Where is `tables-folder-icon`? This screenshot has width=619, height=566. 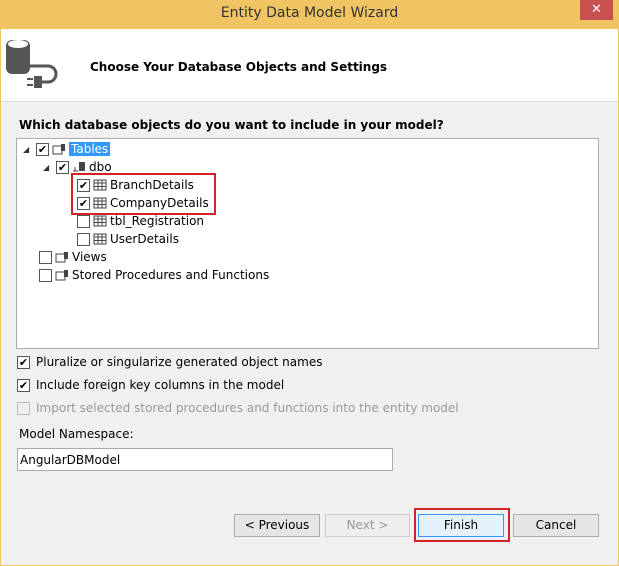
tables-folder-icon is located at coordinates (58, 149).